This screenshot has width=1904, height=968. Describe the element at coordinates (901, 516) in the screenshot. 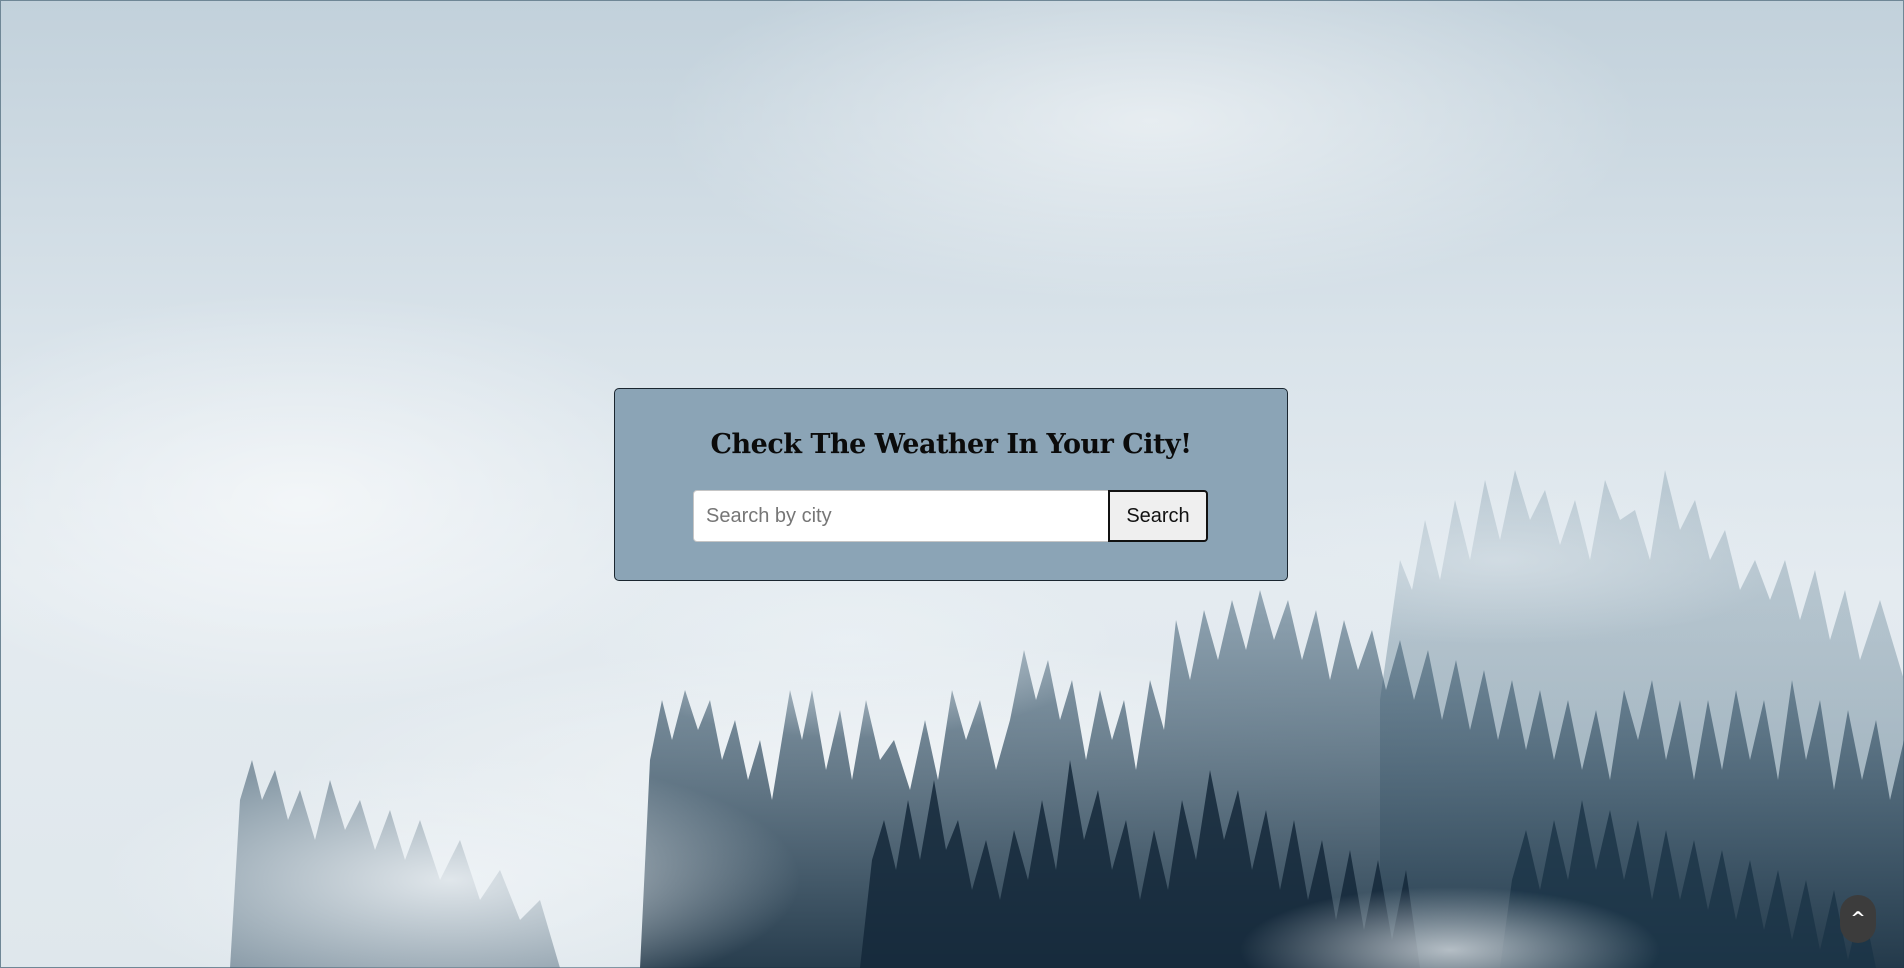

I see `city-search-input` at that location.